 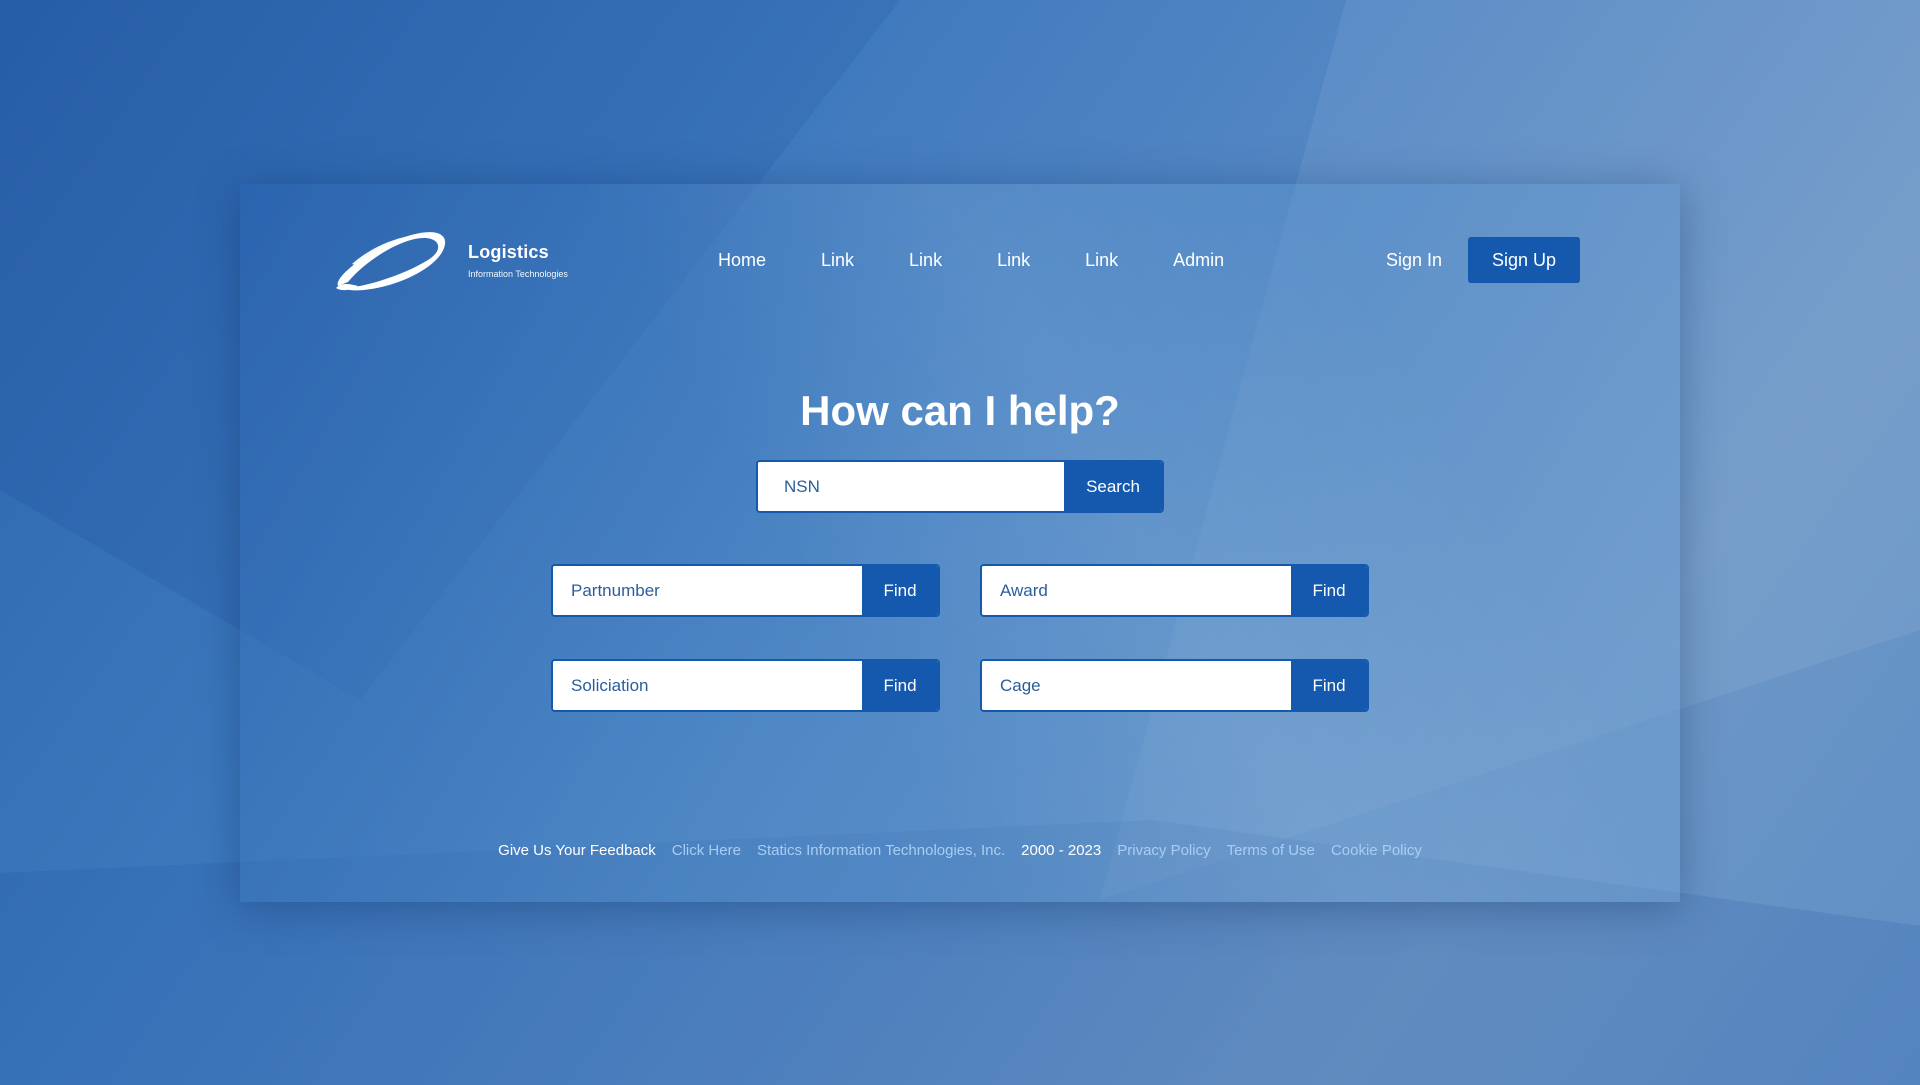 What do you see at coordinates (911, 486) in the screenshot?
I see `nsn-input` at bounding box center [911, 486].